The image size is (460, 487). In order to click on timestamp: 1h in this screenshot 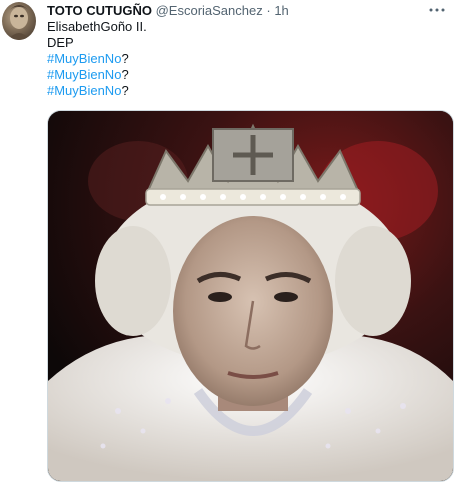, I will do `click(281, 10)`.